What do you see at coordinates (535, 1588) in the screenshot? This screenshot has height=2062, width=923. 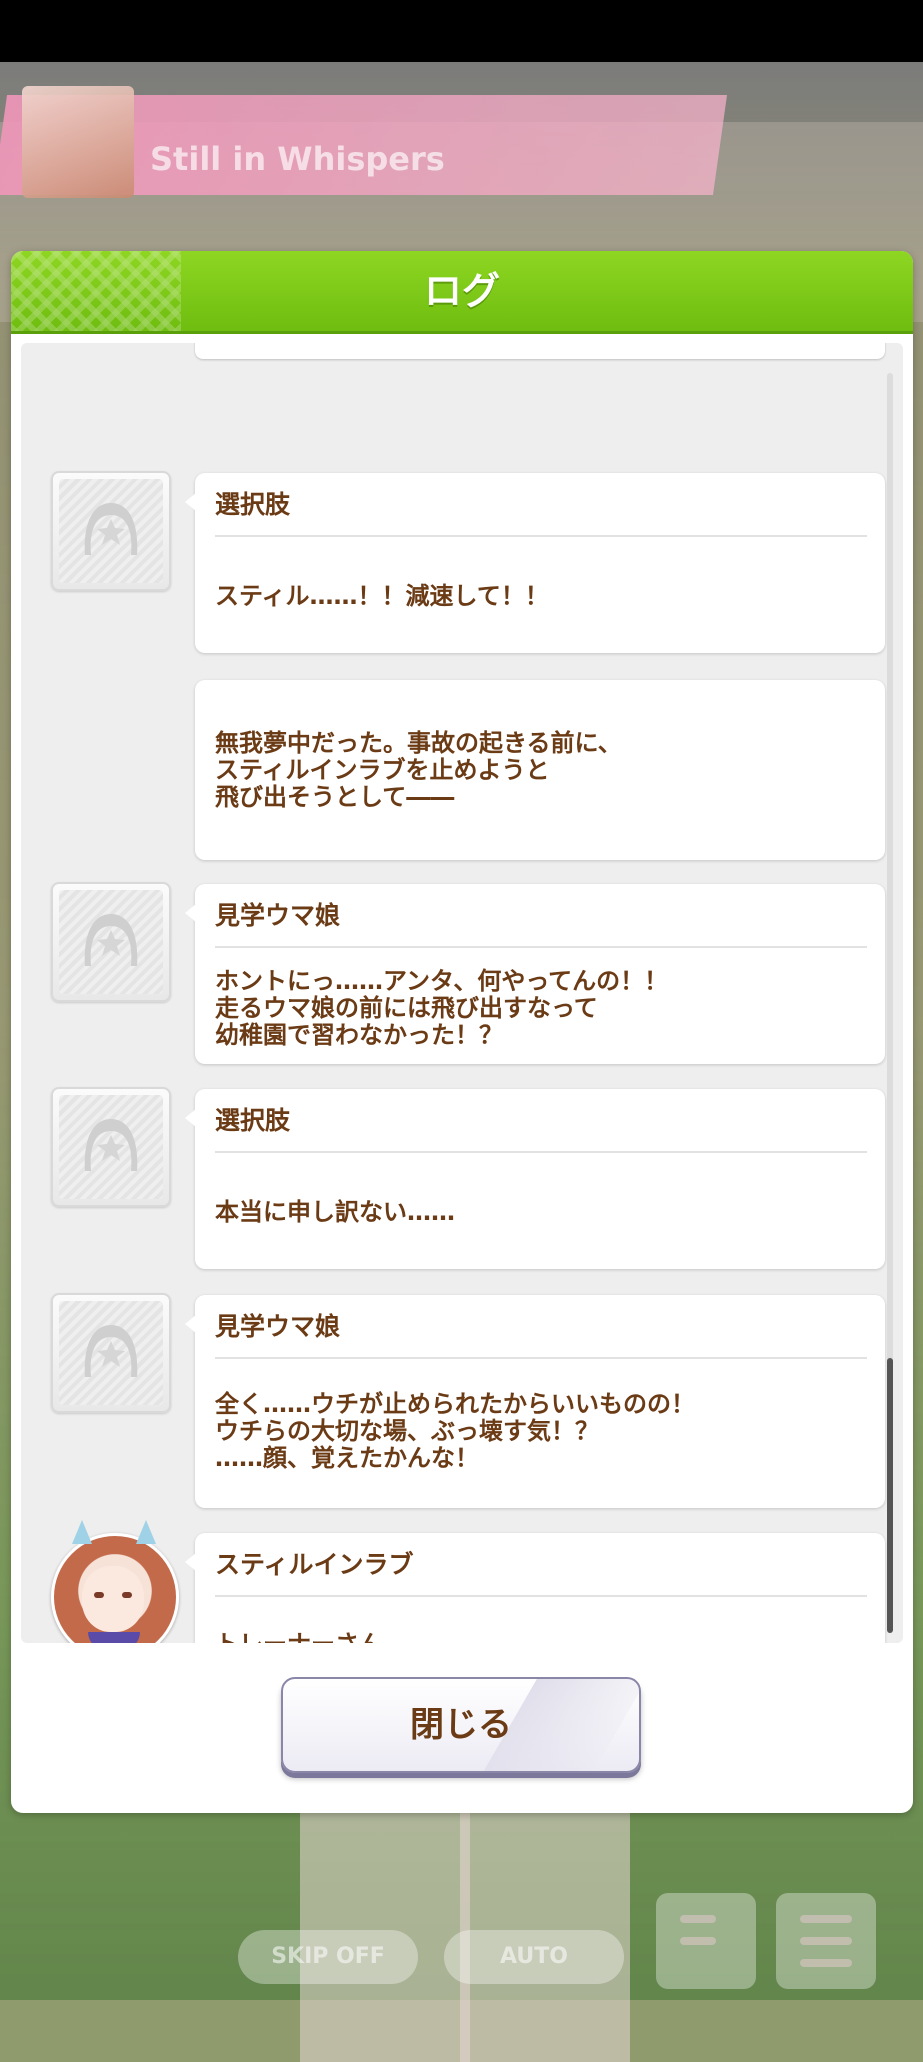 I see `log-entry: スティルインラブ トレーナーさん…… 申し訳ございません、私のせいで……。` at bounding box center [535, 1588].